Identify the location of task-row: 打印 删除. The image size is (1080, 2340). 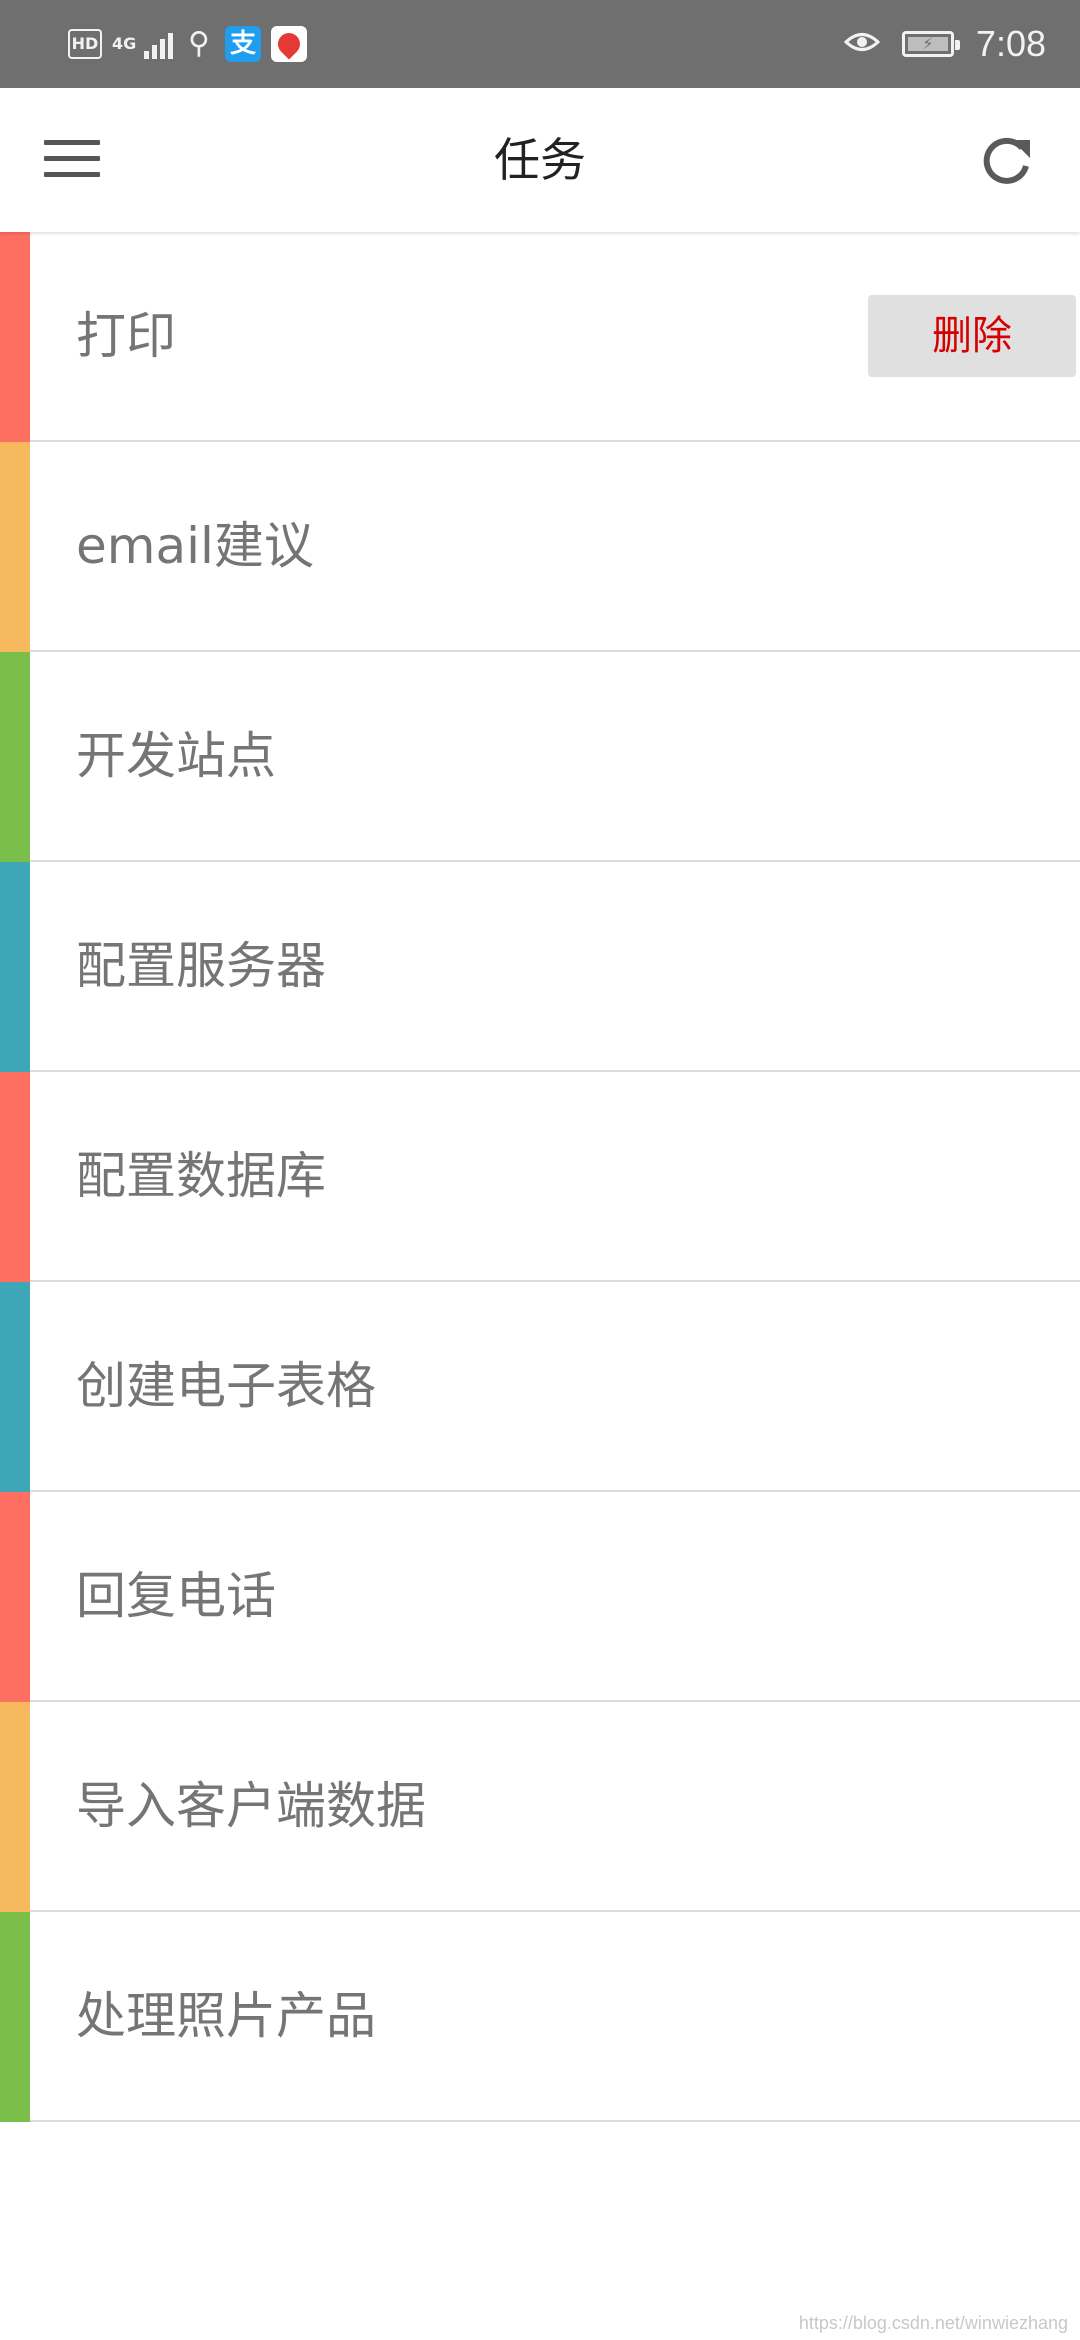
(540, 337).